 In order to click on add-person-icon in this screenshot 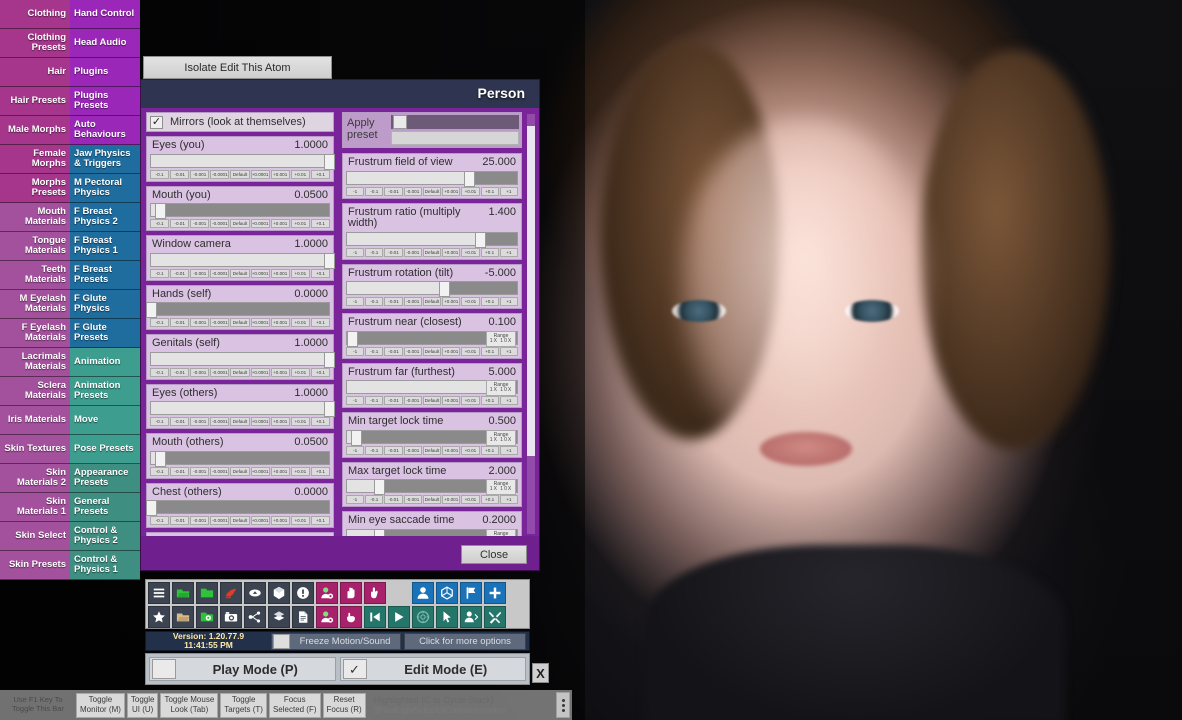, I will do `click(423, 593)`.